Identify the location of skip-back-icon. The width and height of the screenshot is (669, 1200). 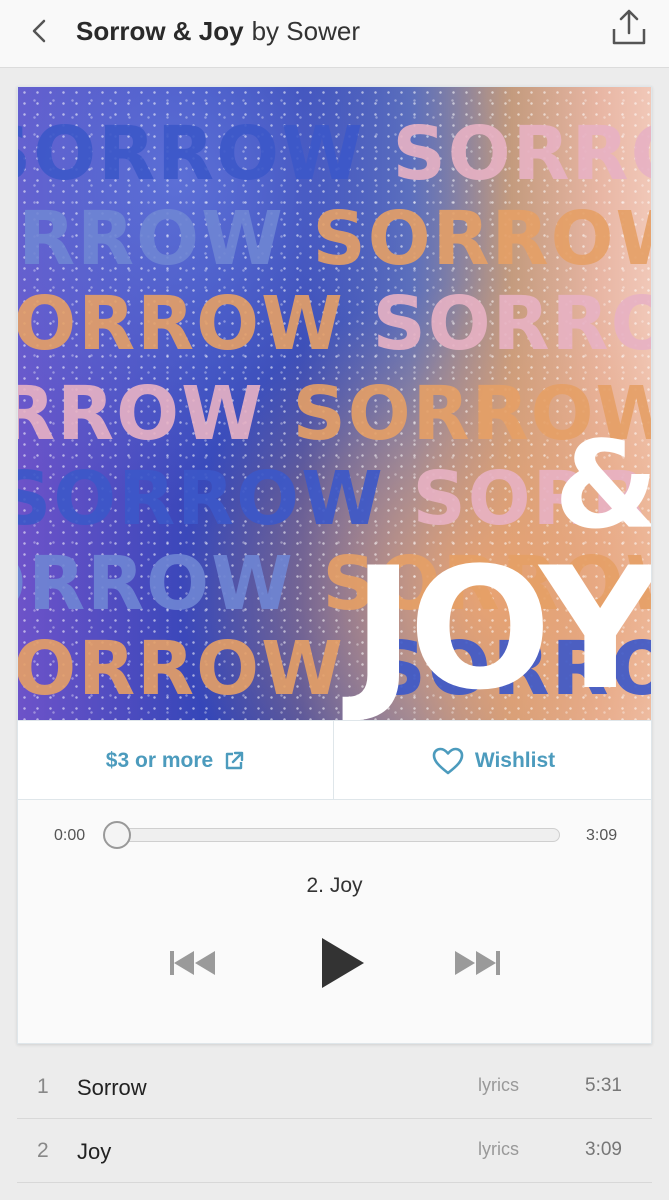
(192, 963).